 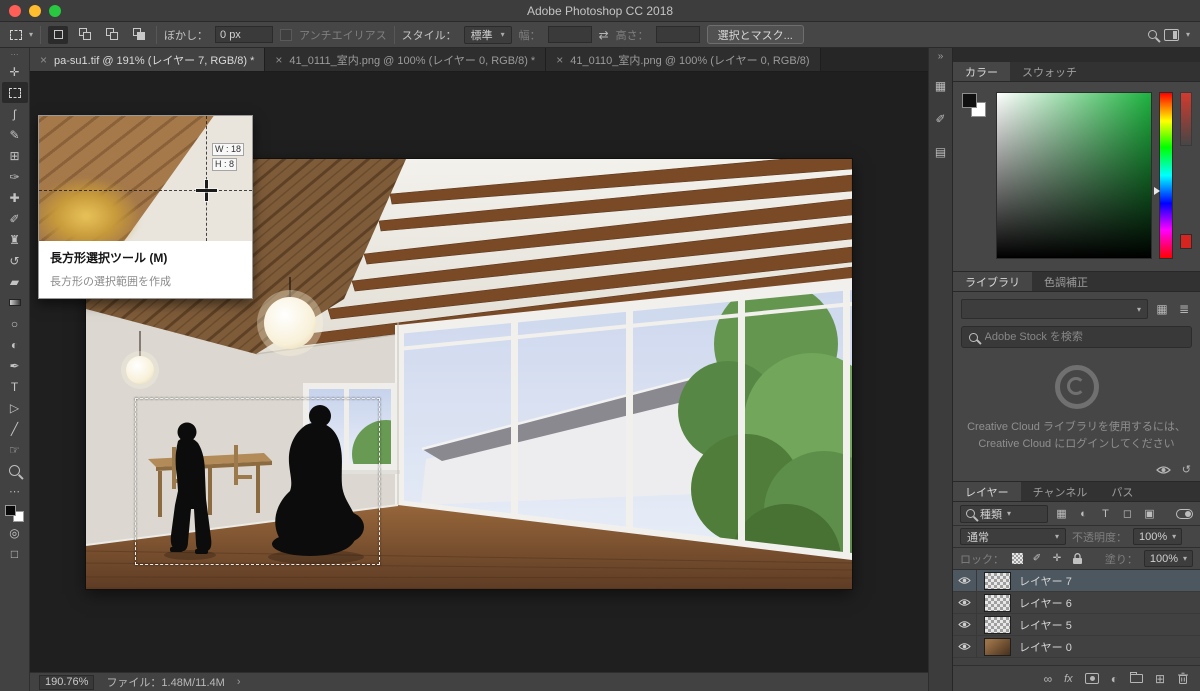 What do you see at coordinates (1061, 514) in the screenshot?
I see `filter-pixel-layers-icon: ▦` at bounding box center [1061, 514].